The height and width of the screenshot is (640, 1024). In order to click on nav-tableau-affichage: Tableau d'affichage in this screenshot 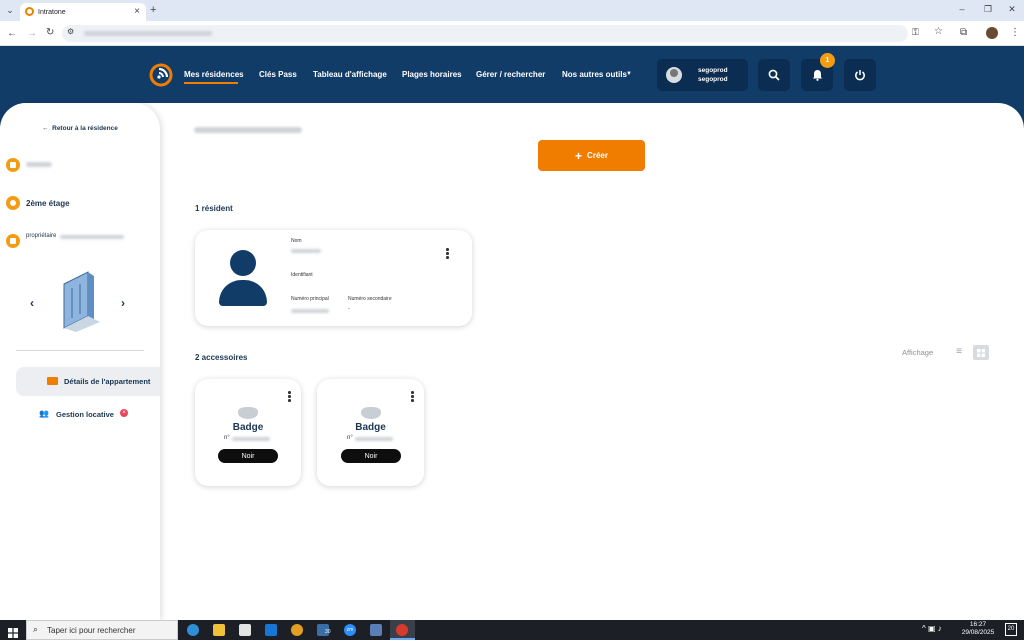, I will do `click(350, 74)`.